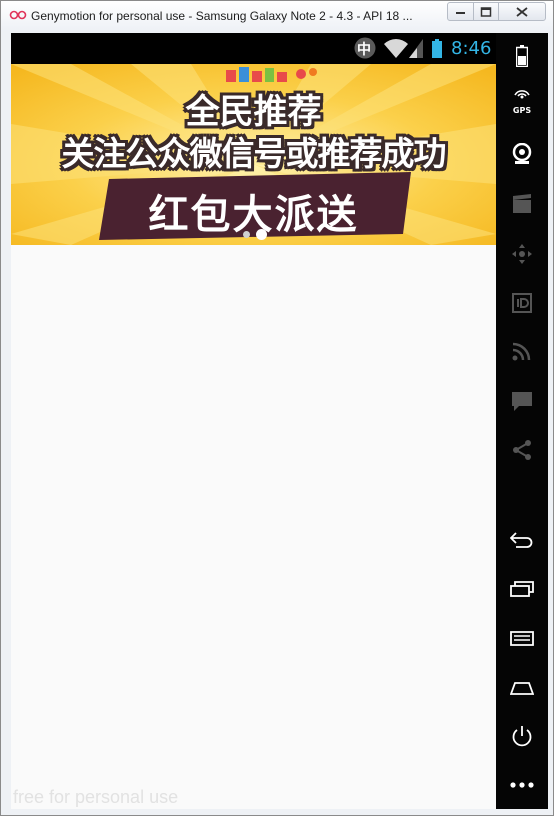  I want to click on battery-icon, so click(522, 56).